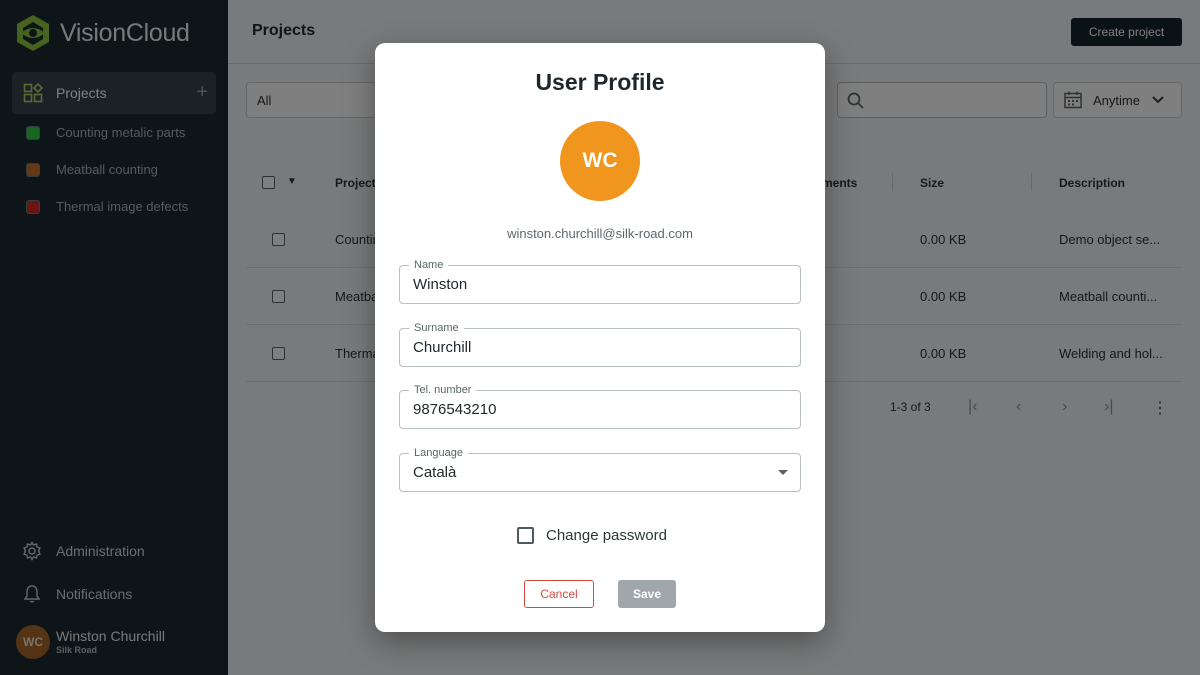 The image size is (1200, 675). What do you see at coordinates (438, 453) in the screenshot?
I see `field-label: Language` at bounding box center [438, 453].